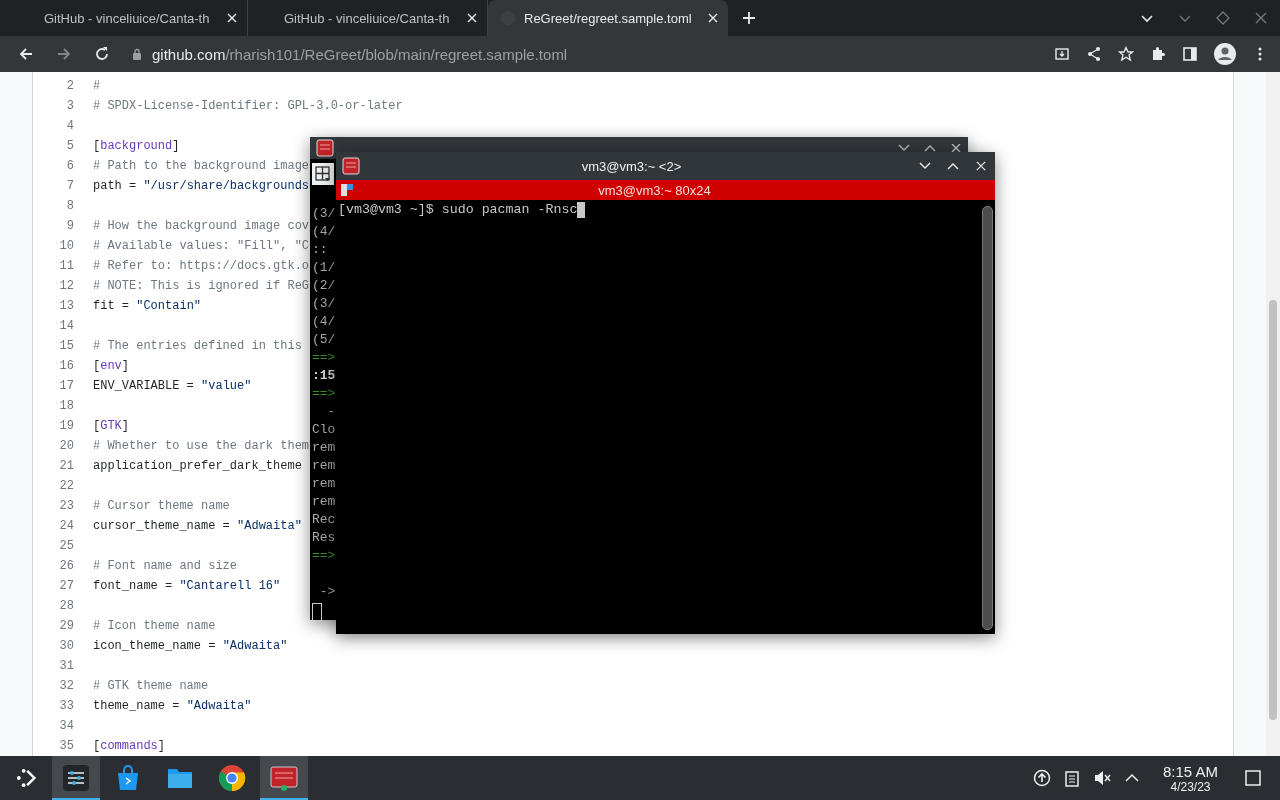 The width and height of the screenshot is (1280, 800). What do you see at coordinates (66, 606) in the screenshot?
I see `line-number: 28` at bounding box center [66, 606].